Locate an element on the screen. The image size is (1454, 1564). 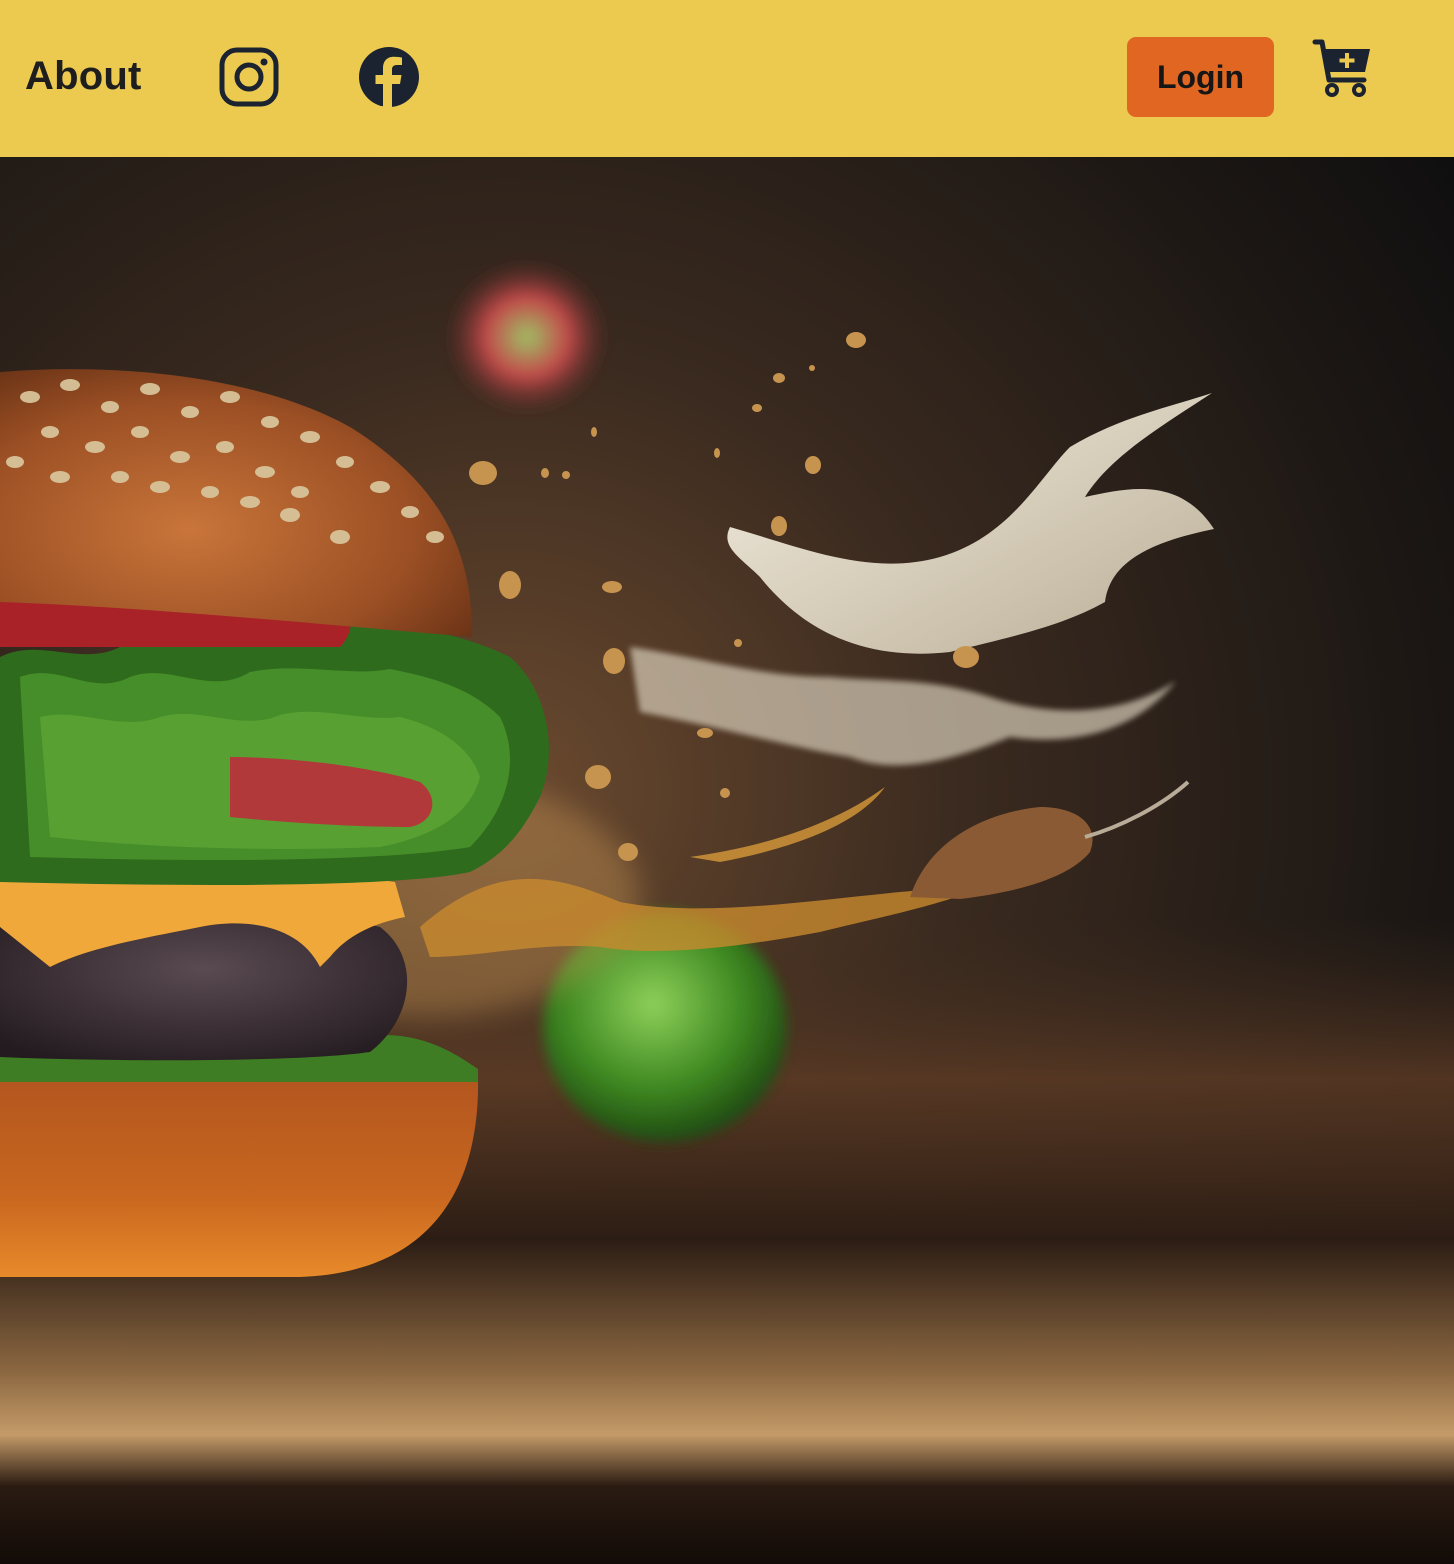
navbar: About Login is located at coordinates (727, 78).